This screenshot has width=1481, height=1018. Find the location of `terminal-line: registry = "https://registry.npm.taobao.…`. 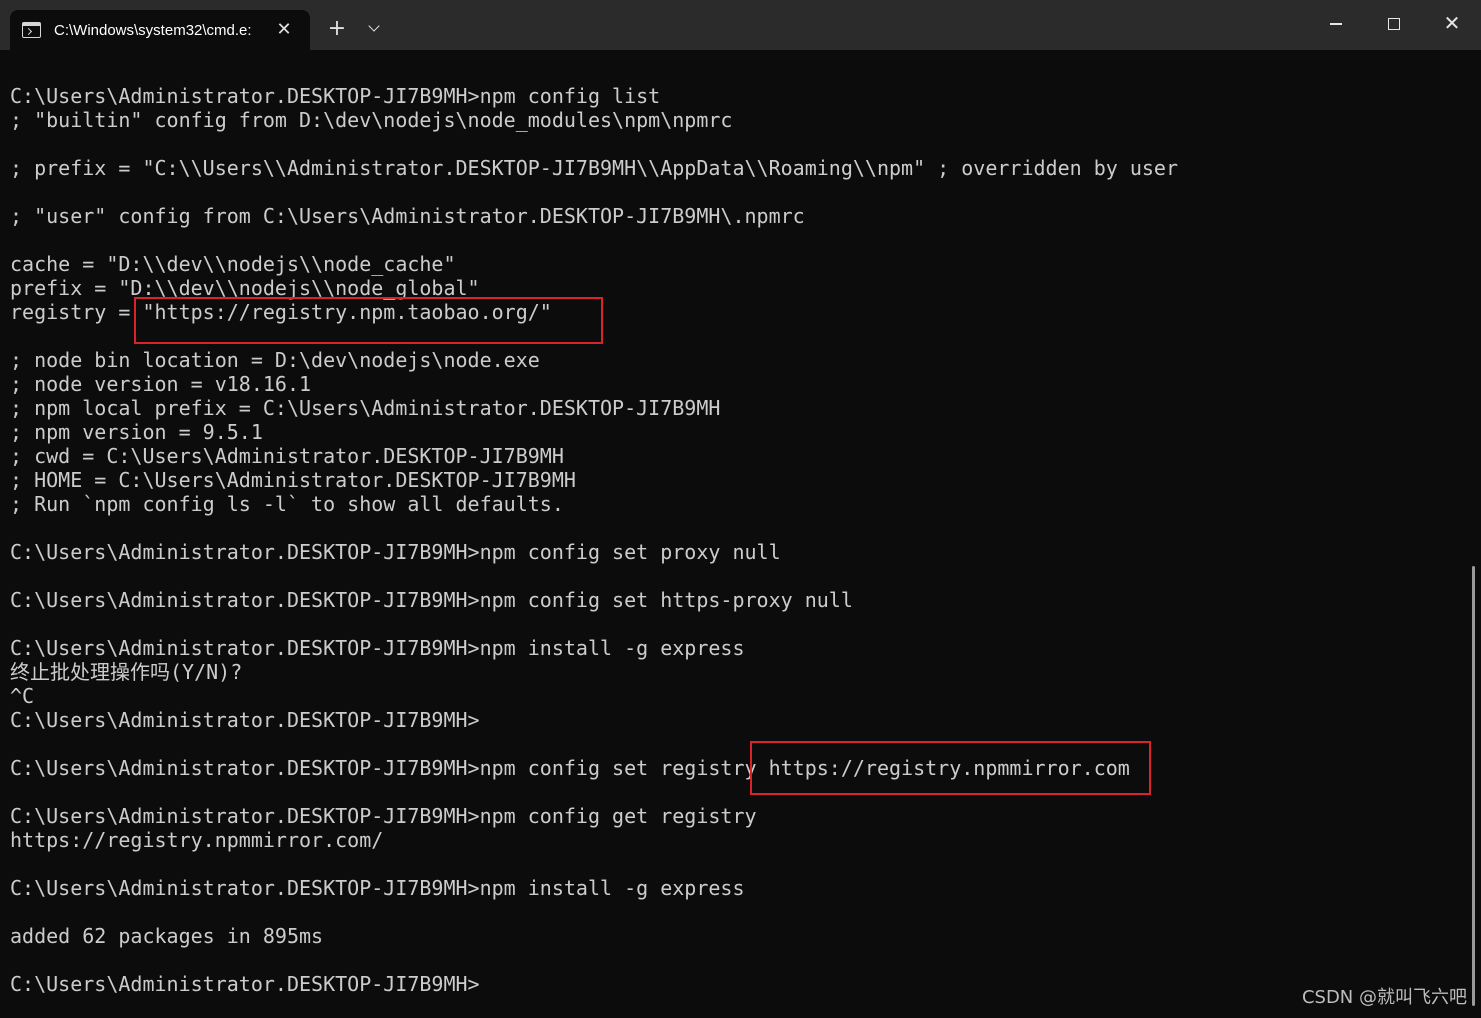

terminal-line: registry = "https://registry.npm.taobao.… is located at coordinates (281, 312).